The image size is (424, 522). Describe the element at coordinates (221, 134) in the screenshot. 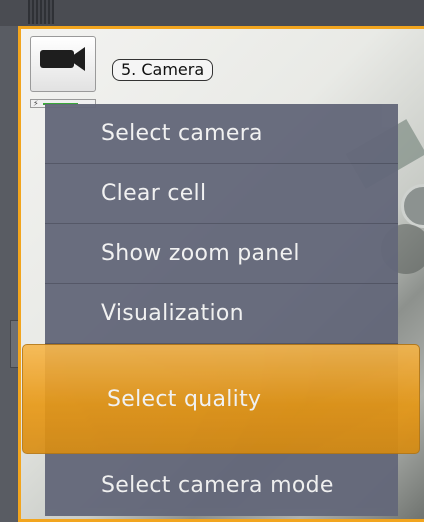

I see `menu-item-select-camera: Select camera` at that location.